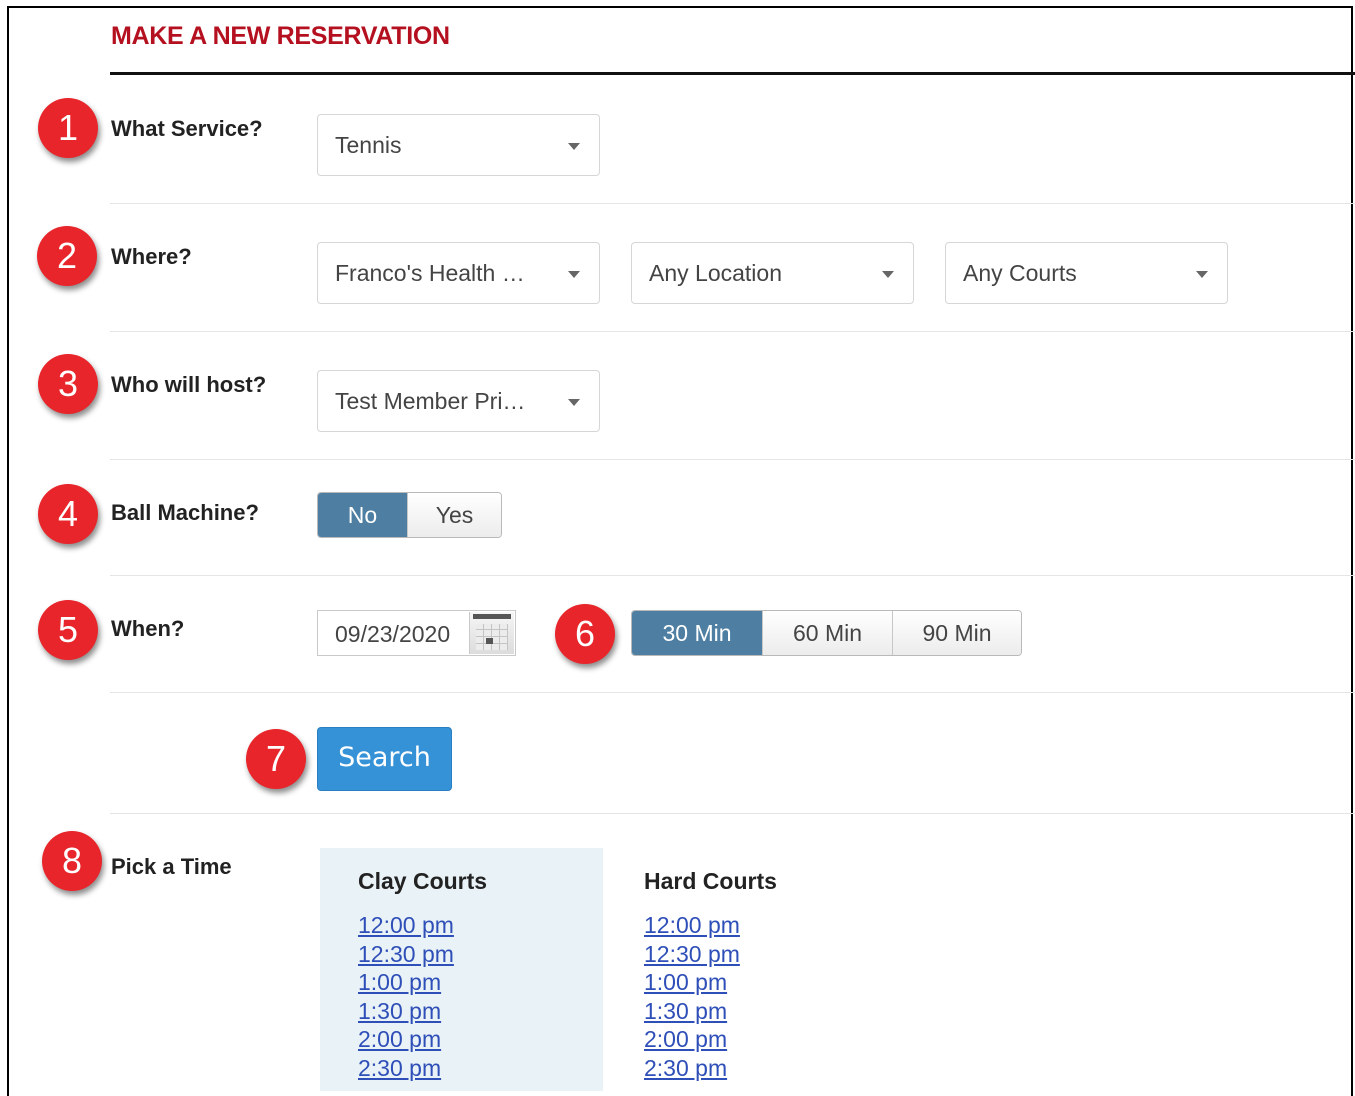 This screenshot has width=1355, height=1096. What do you see at coordinates (68, 128) in the screenshot?
I see `step-badge-1: 1` at bounding box center [68, 128].